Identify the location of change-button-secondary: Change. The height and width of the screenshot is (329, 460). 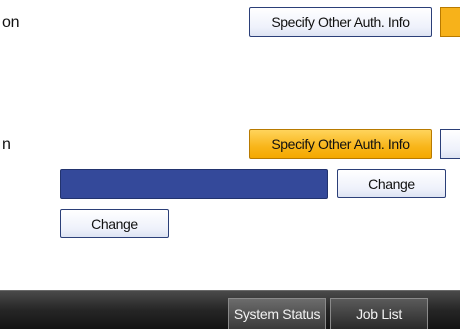
(114, 223).